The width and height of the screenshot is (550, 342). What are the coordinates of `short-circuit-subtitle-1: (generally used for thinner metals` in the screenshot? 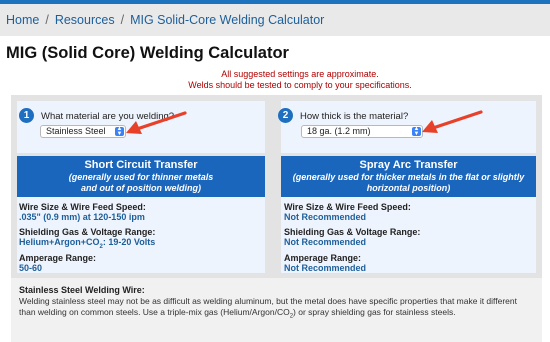 It's located at (141, 177).